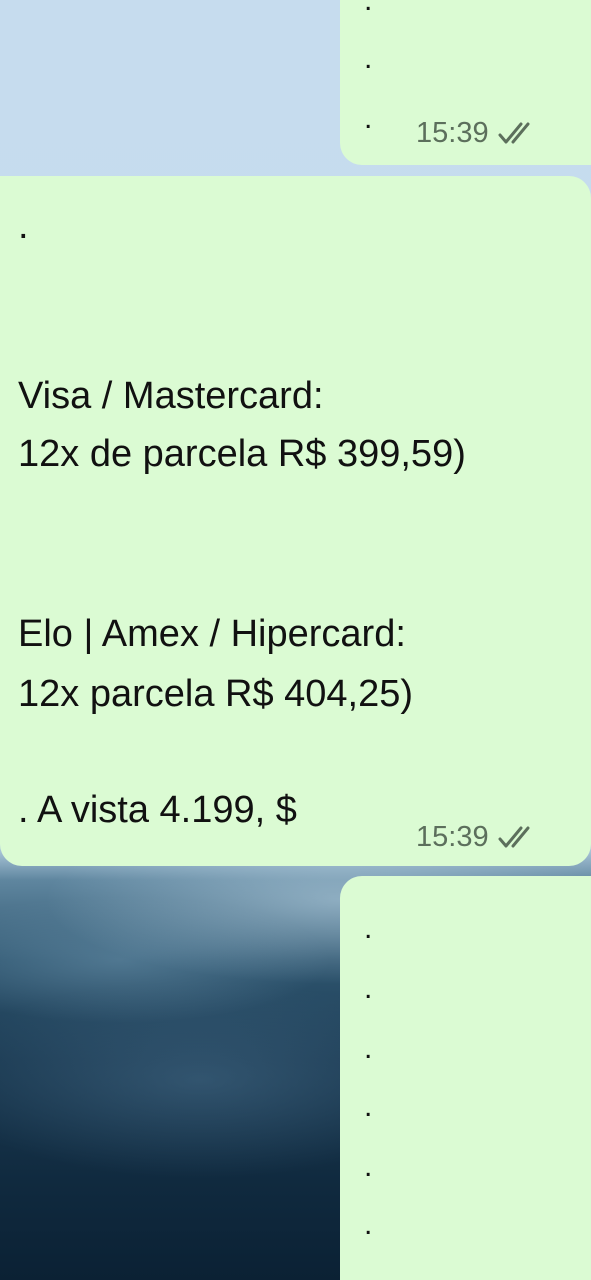 The image size is (591, 1280). Describe the element at coordinates (157, 810) in the screenshot. I see `message-line: . A vista 4.199, $` at that location.